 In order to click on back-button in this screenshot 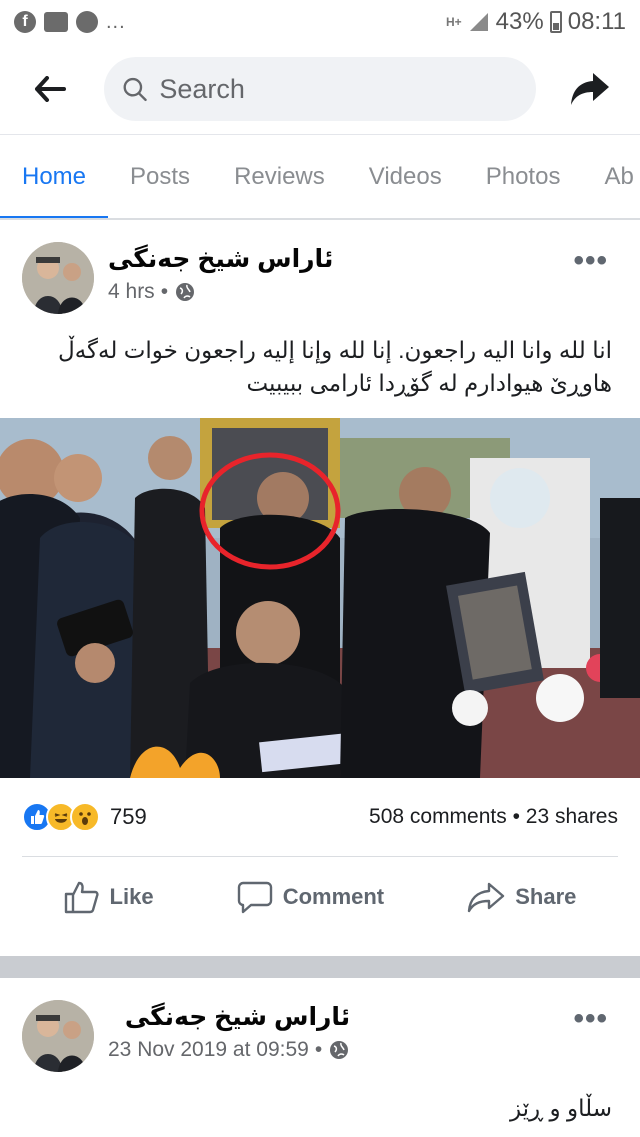, I will do `click(50, 89)`.